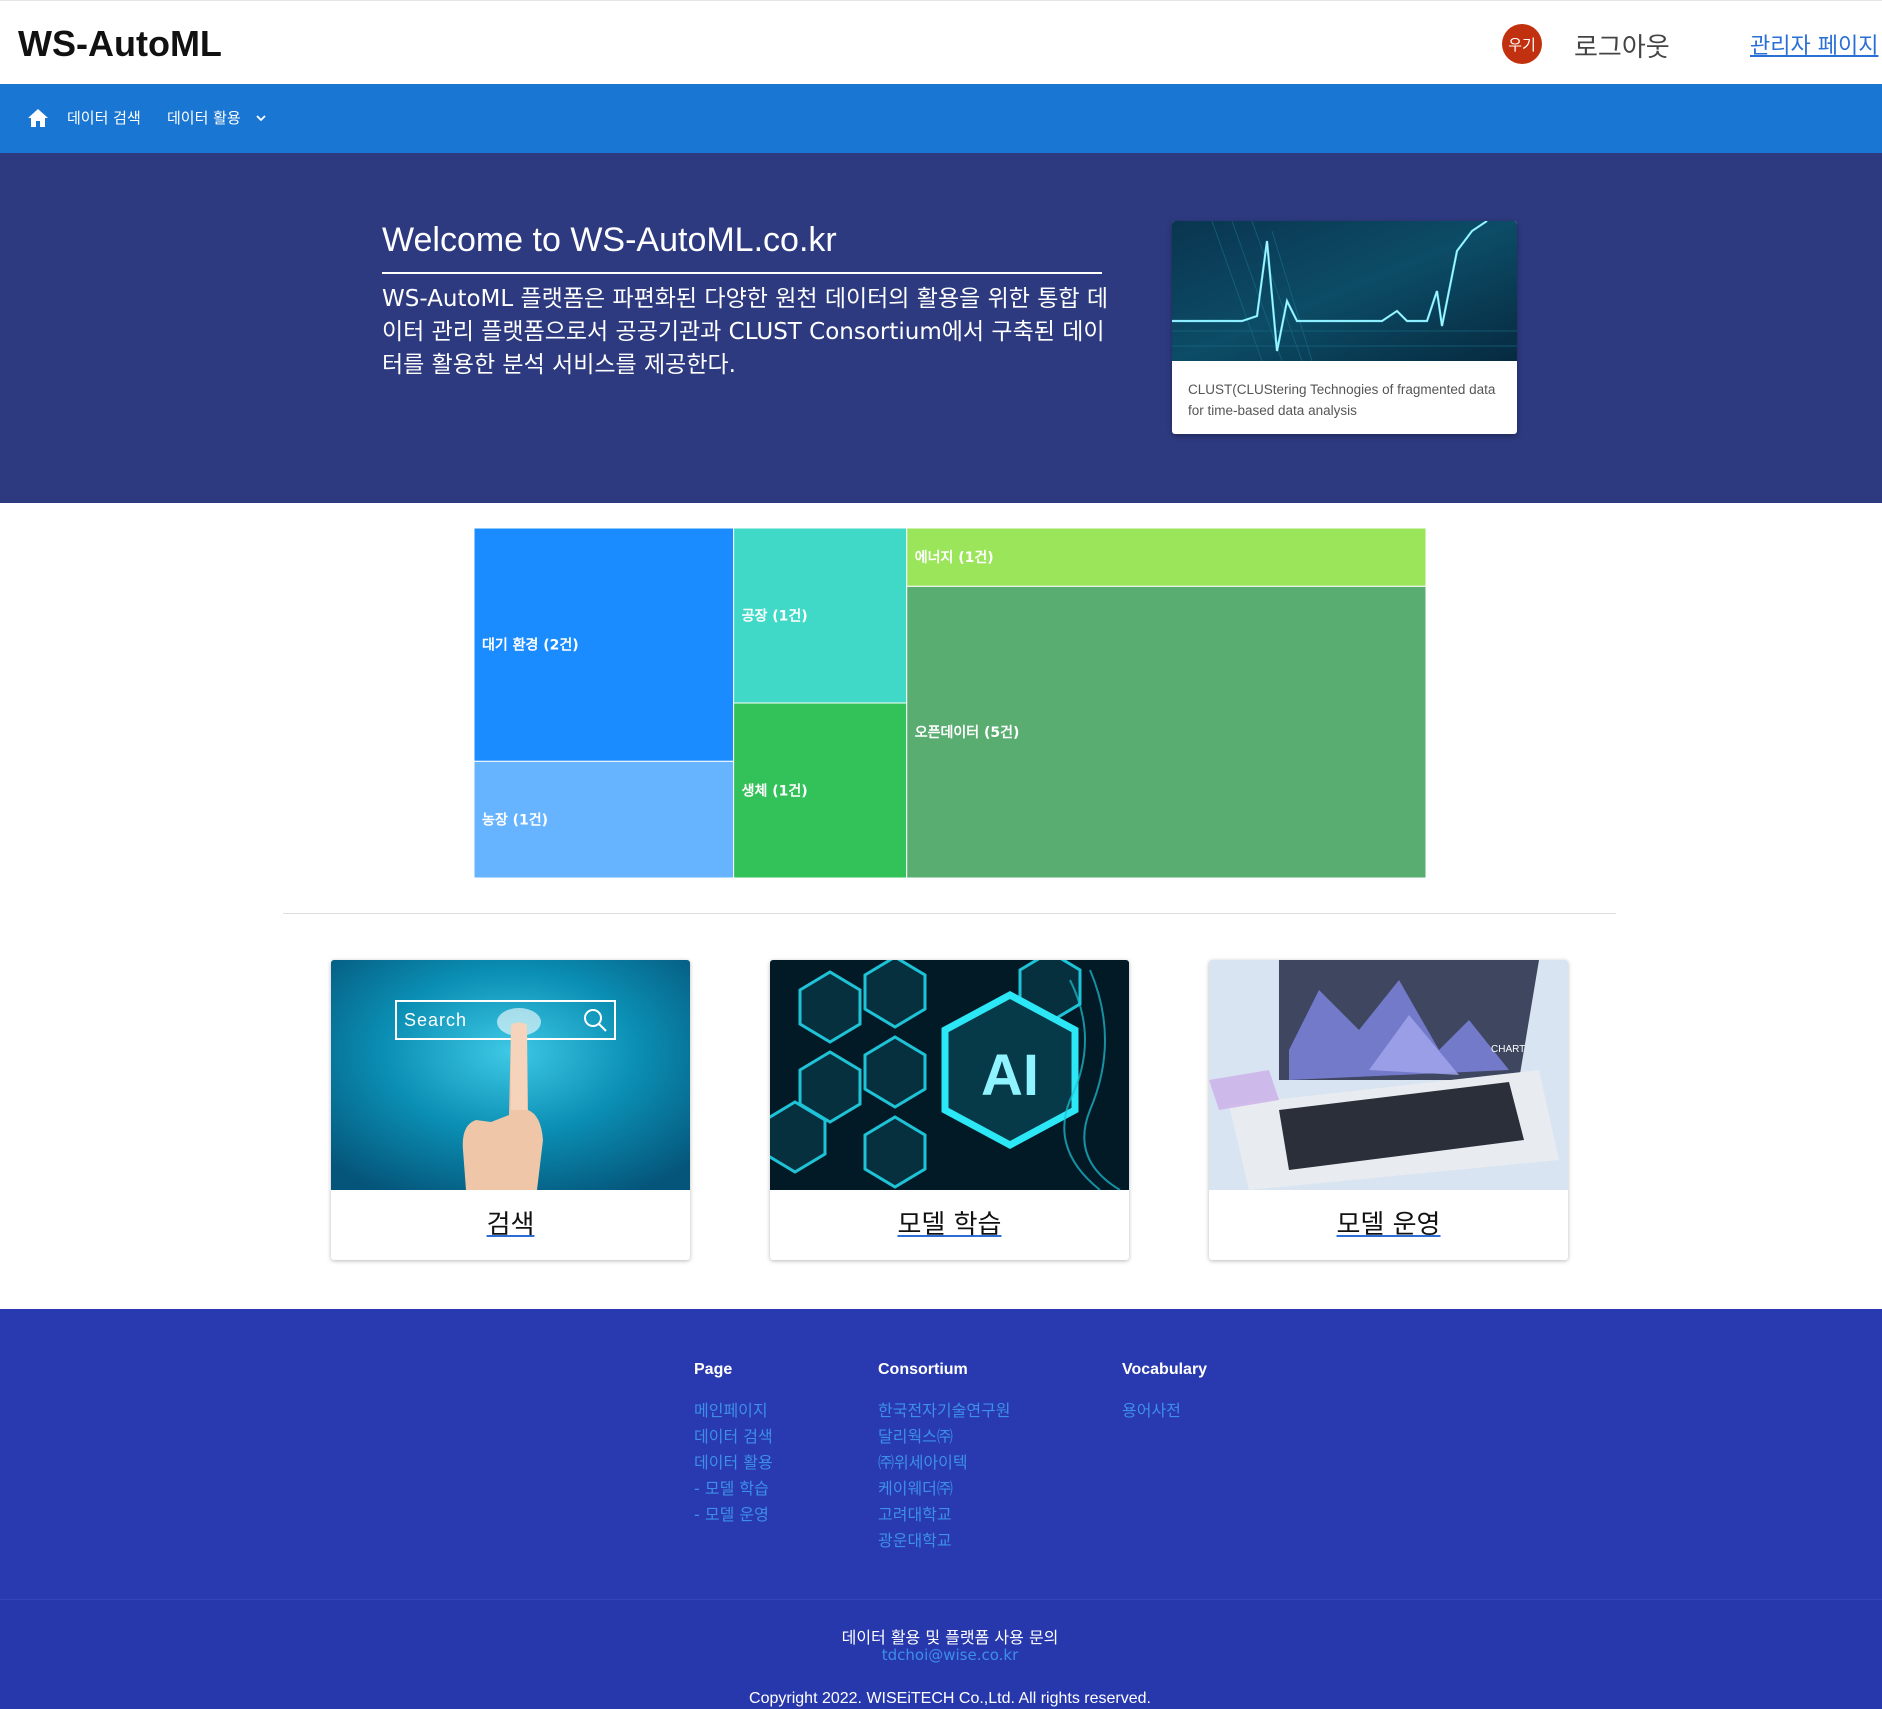 Image resolution: width=1882 pixels, height=1709 pixels. I want to click on footer-heading-page: Page, so click(713, 1369).